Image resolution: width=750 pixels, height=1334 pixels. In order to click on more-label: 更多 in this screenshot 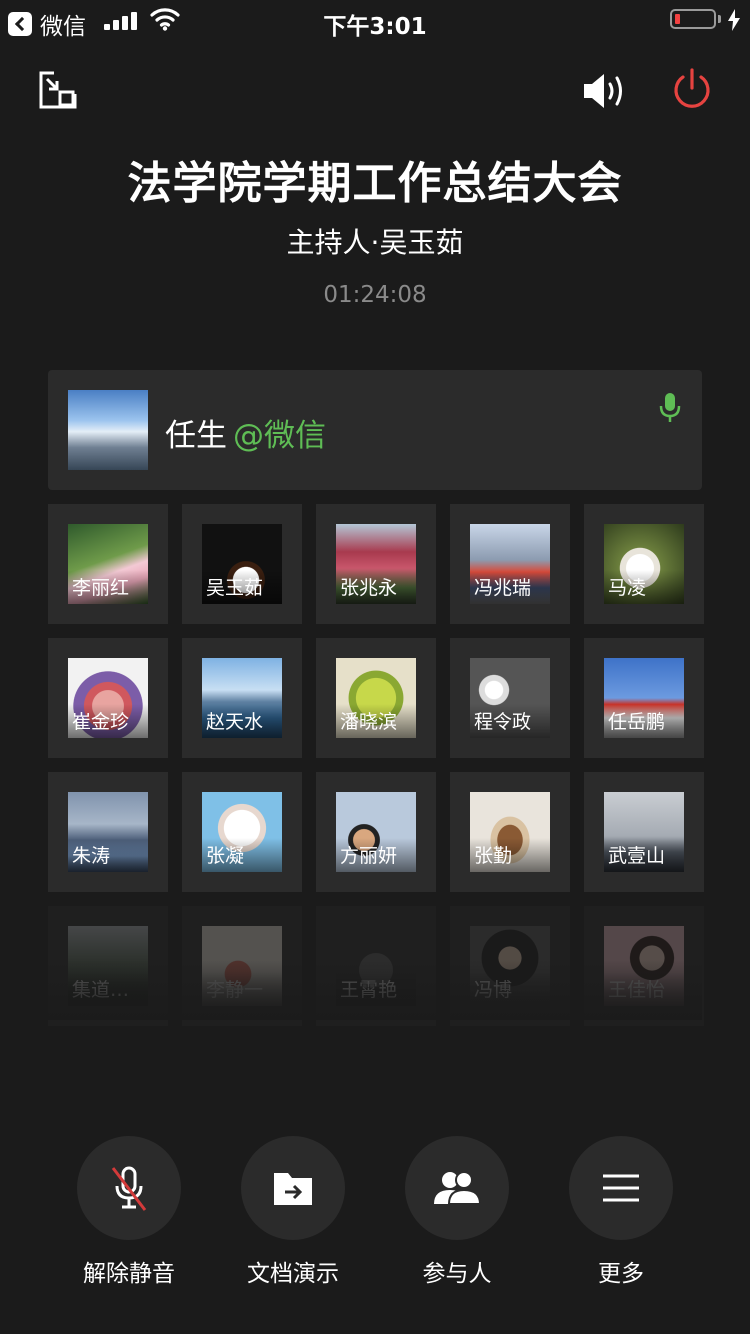, I will do `click(621, 1274)`.